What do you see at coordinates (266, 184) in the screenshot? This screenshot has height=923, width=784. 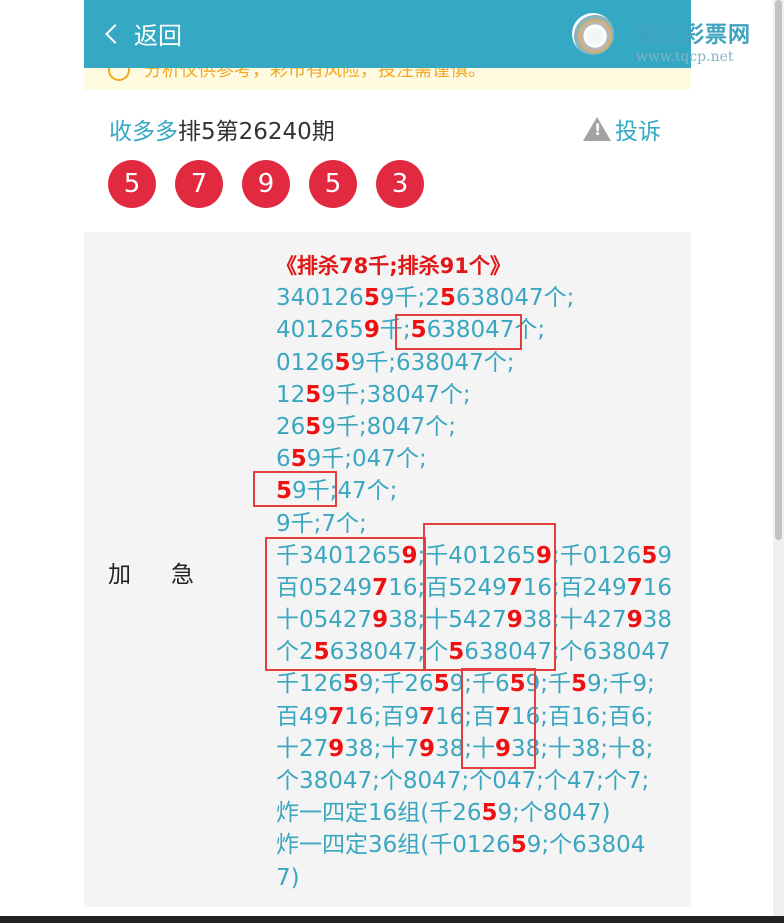 I see `result-ball: 9` at bounding box center [266, 184].